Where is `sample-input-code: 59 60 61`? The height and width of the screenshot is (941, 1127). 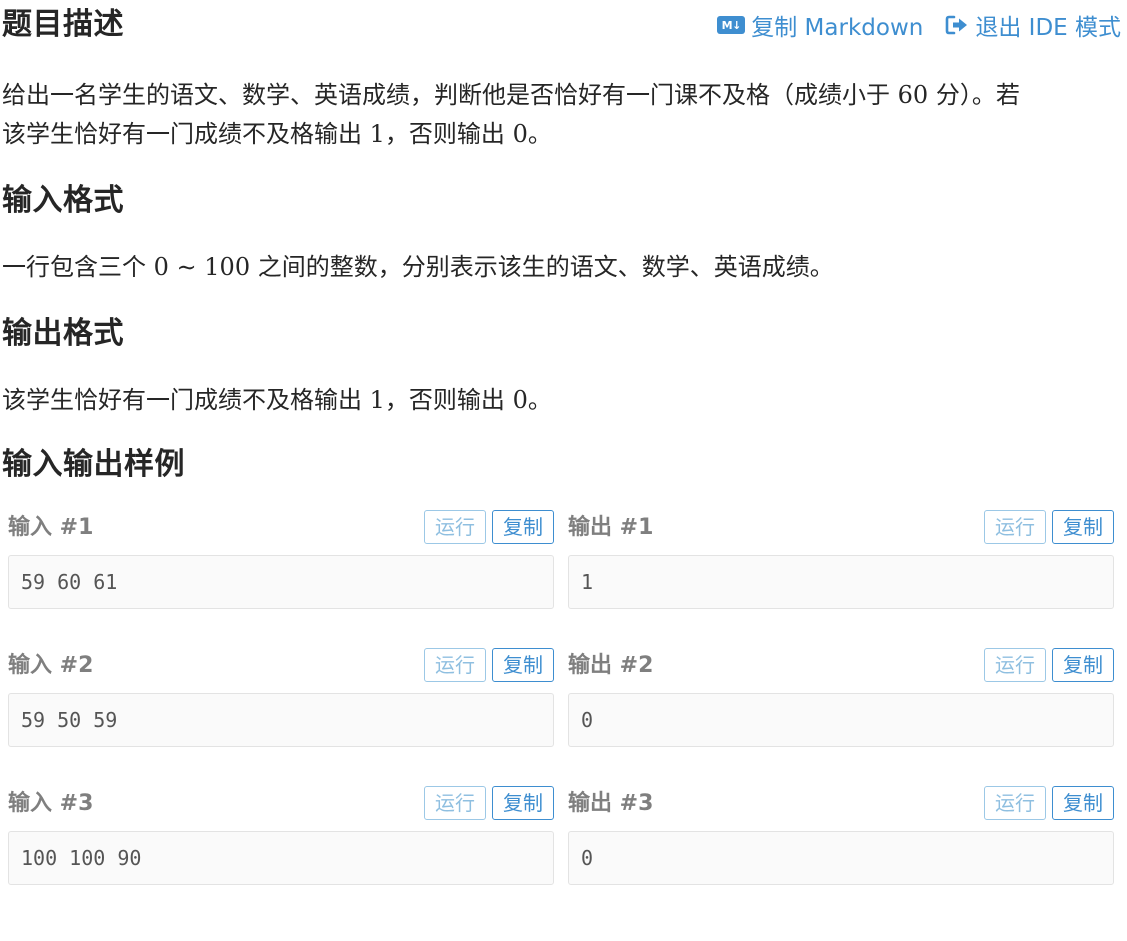
sample-input-code: 59 60 61 is located at coordinates (281, 582).